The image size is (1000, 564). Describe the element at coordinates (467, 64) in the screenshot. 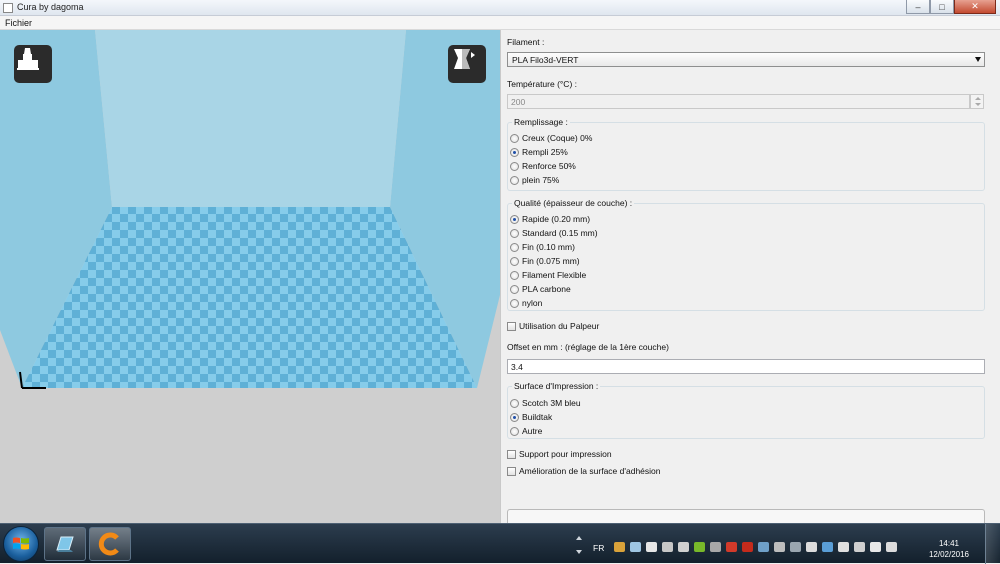

I see `view-mode-button` at that location.